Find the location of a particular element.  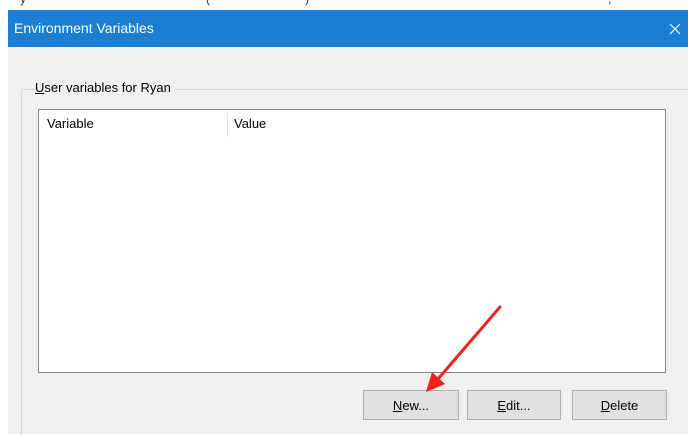

delete-mnemonic: D is located at coordinates (605, 405).